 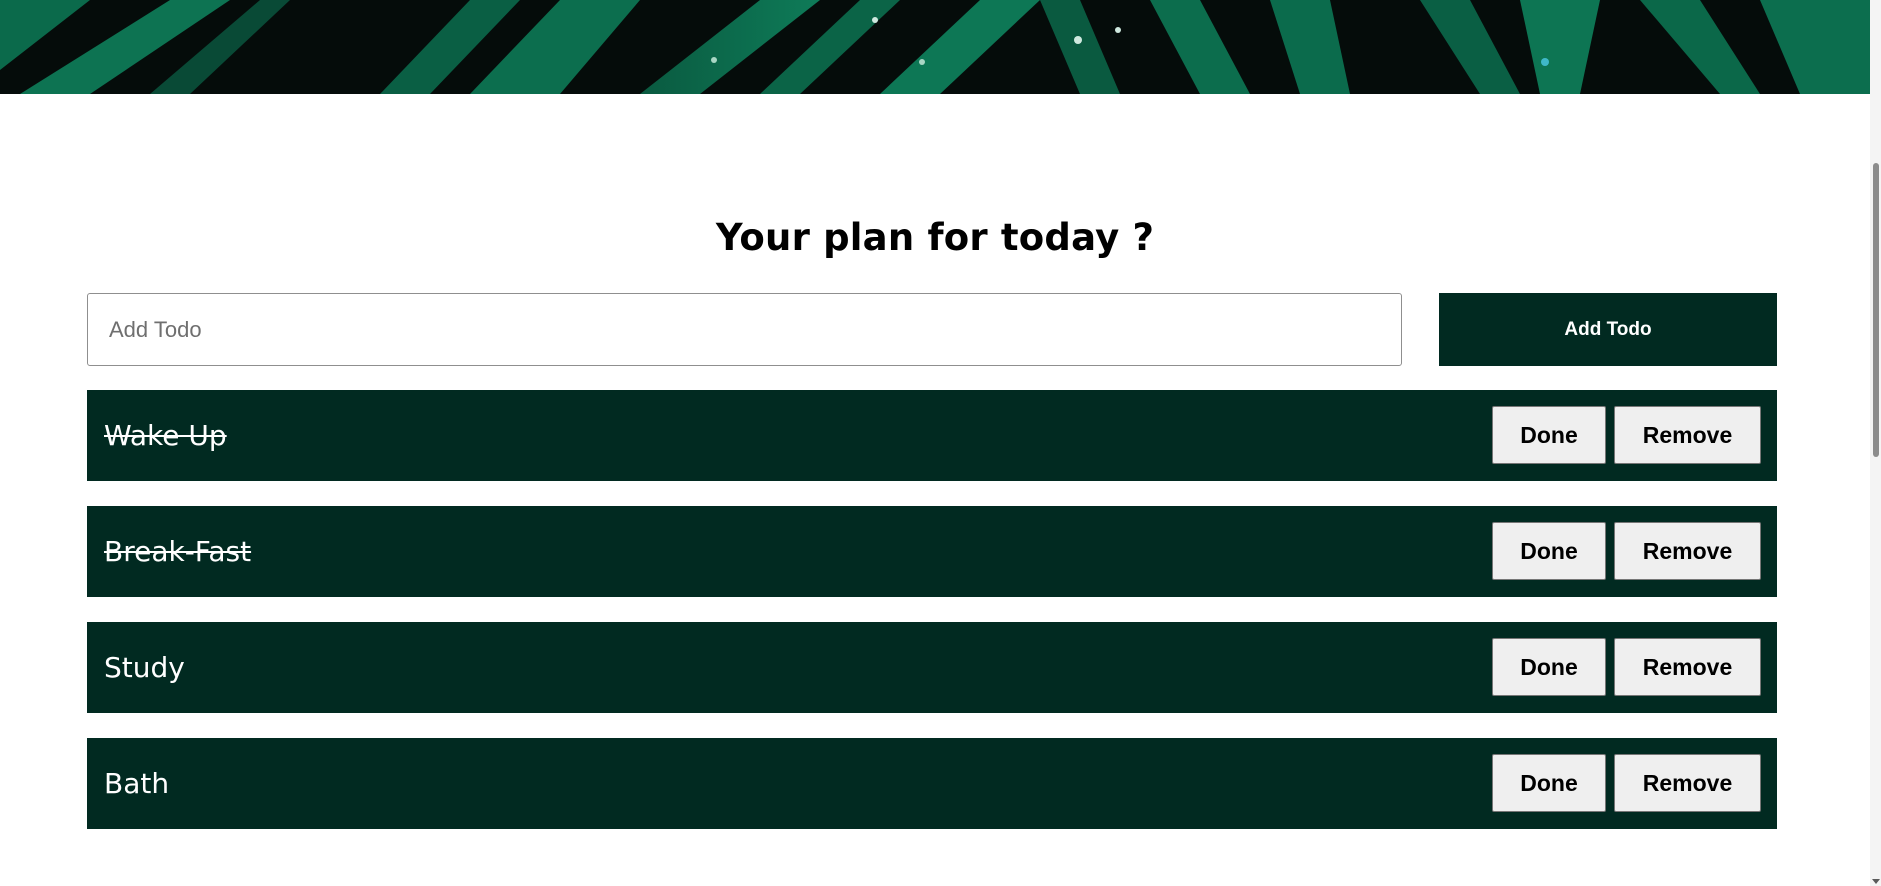 What do you see at coordinates (1876, 310) in the screenshot?
I see `scrollbar-thumb` at bounding box center [1876, 310].